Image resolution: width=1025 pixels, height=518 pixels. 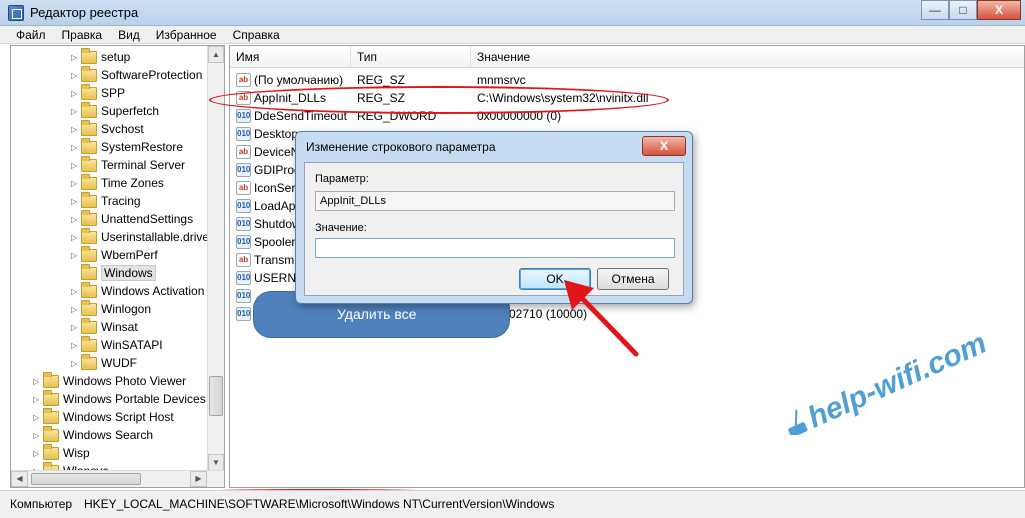 What do you see at coordinates (119, 398) in the screenshot?
I see `tree-item: ▷ Windows Portable Devices` at bounding box center [119, 398].